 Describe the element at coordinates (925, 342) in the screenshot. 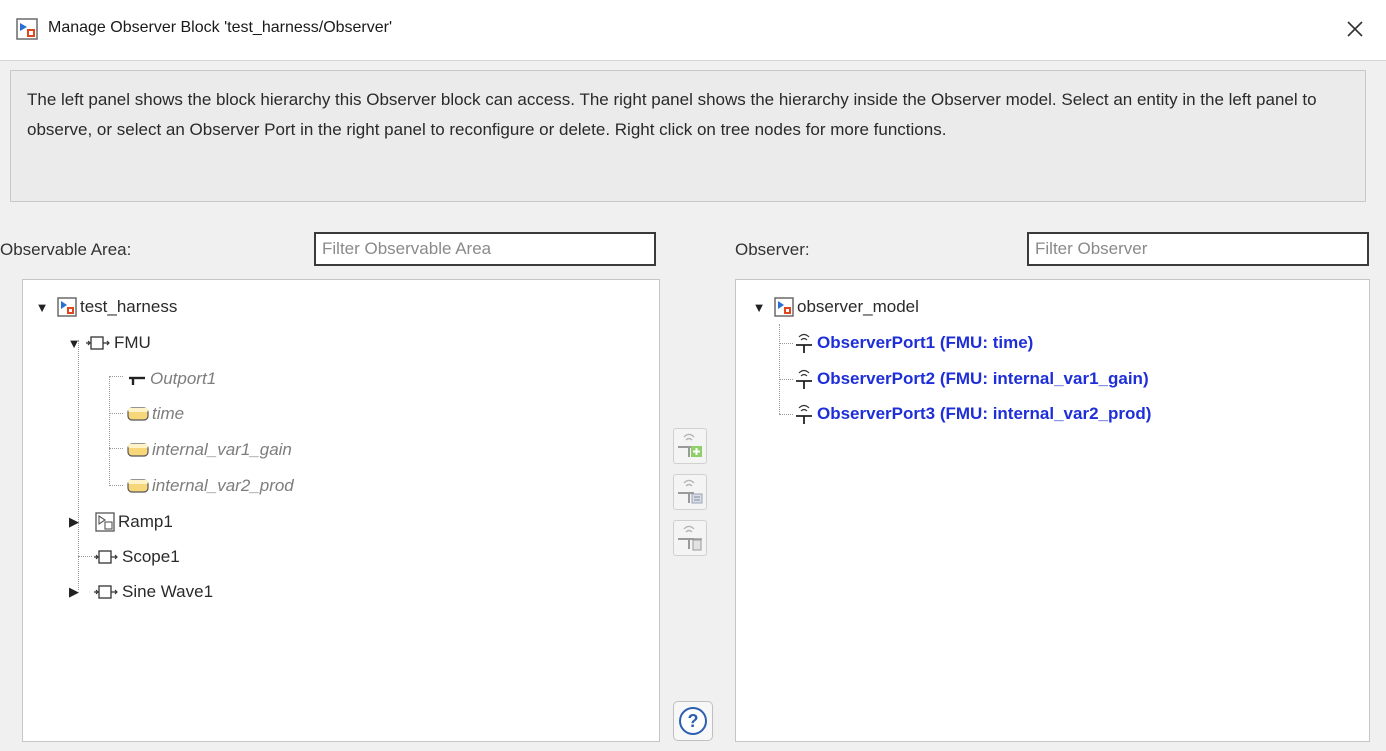

I see `tree-node-label: ObserverPort1 (FMU: time)` at that location.